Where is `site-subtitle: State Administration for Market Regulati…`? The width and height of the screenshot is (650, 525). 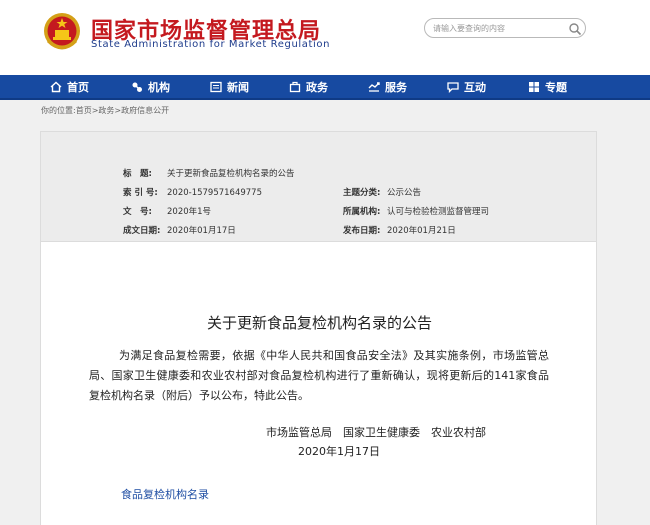
site-subtitle: State Administration for Market Regulati… is located at coordinates (211, 44).